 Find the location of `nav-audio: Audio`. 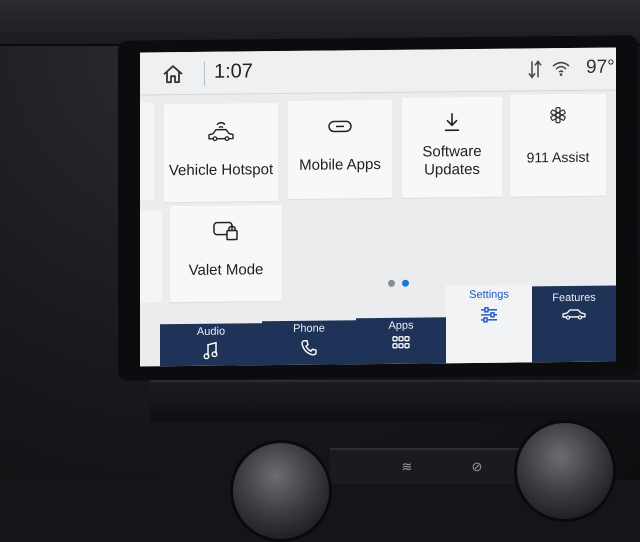

nav-audio: Audio is located at coordinates (211, 344).